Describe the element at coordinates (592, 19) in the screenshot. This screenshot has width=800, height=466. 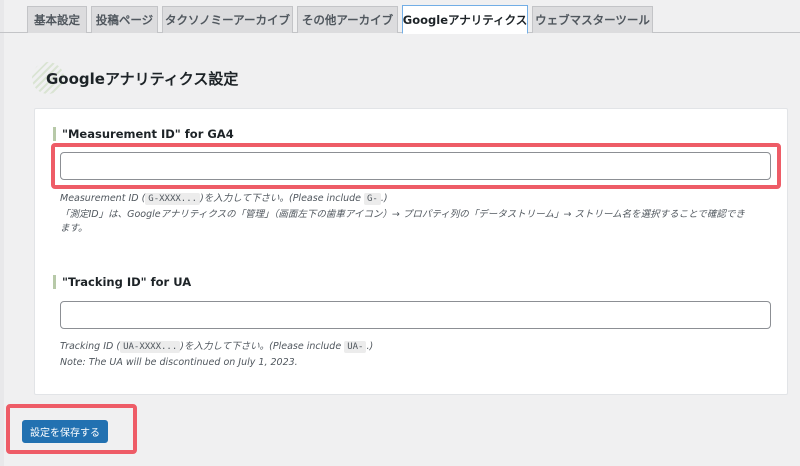
I see `tab-webmaster-tools: ウェブマスターツール` at that location.